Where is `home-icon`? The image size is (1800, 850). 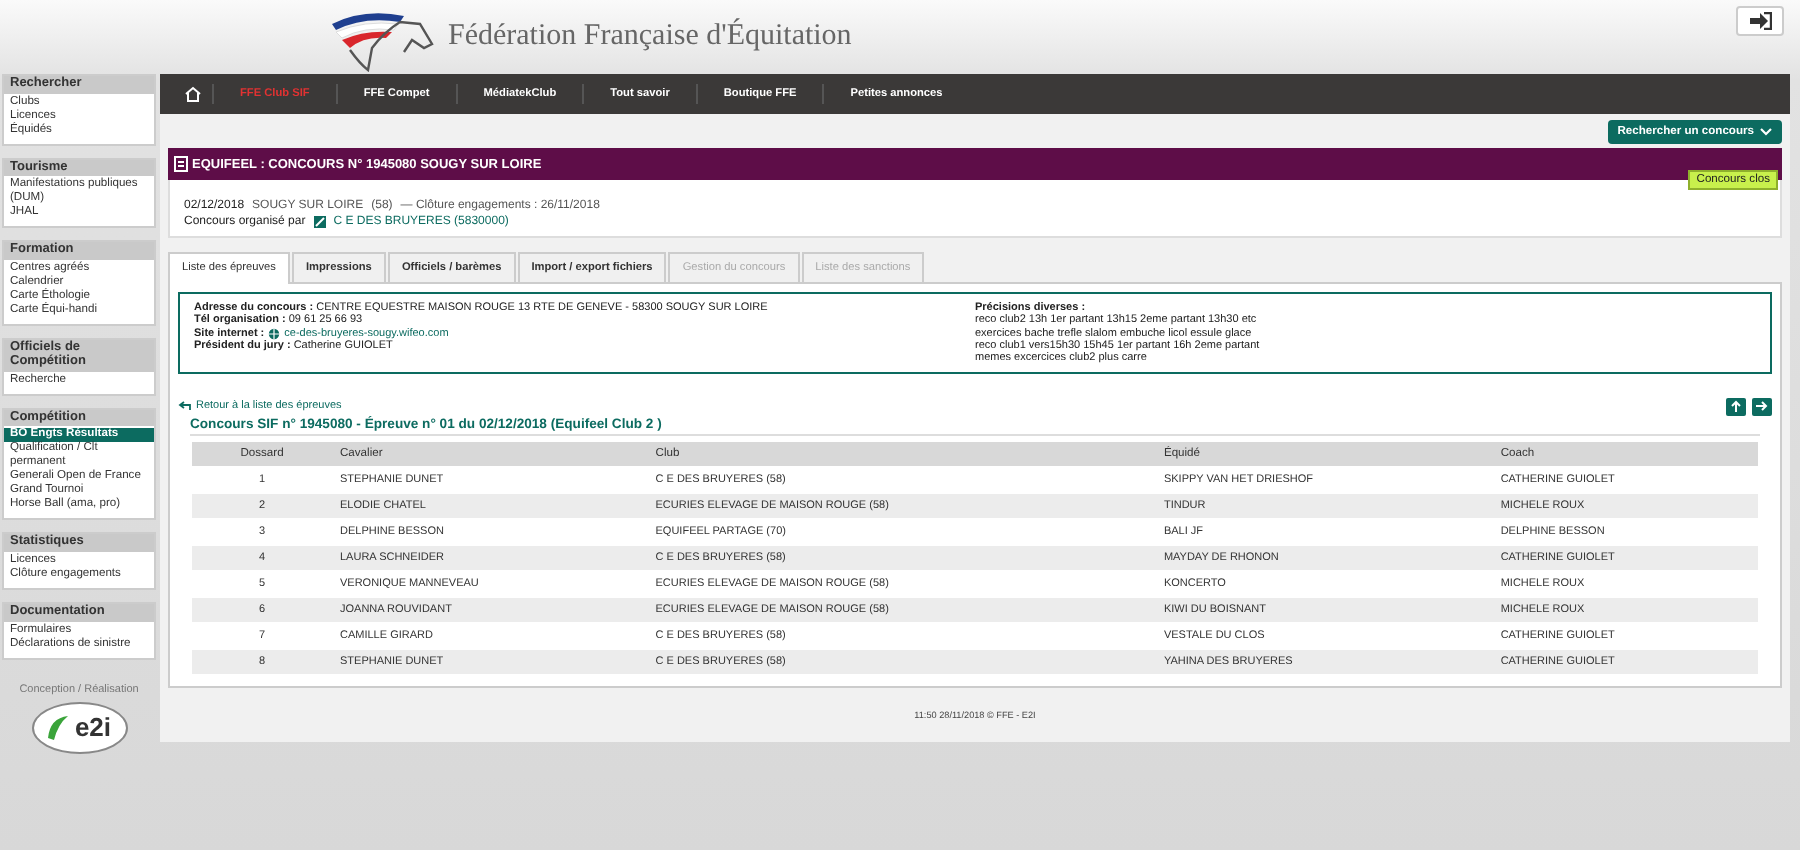
home-icon is located at coordinates (192, 94).